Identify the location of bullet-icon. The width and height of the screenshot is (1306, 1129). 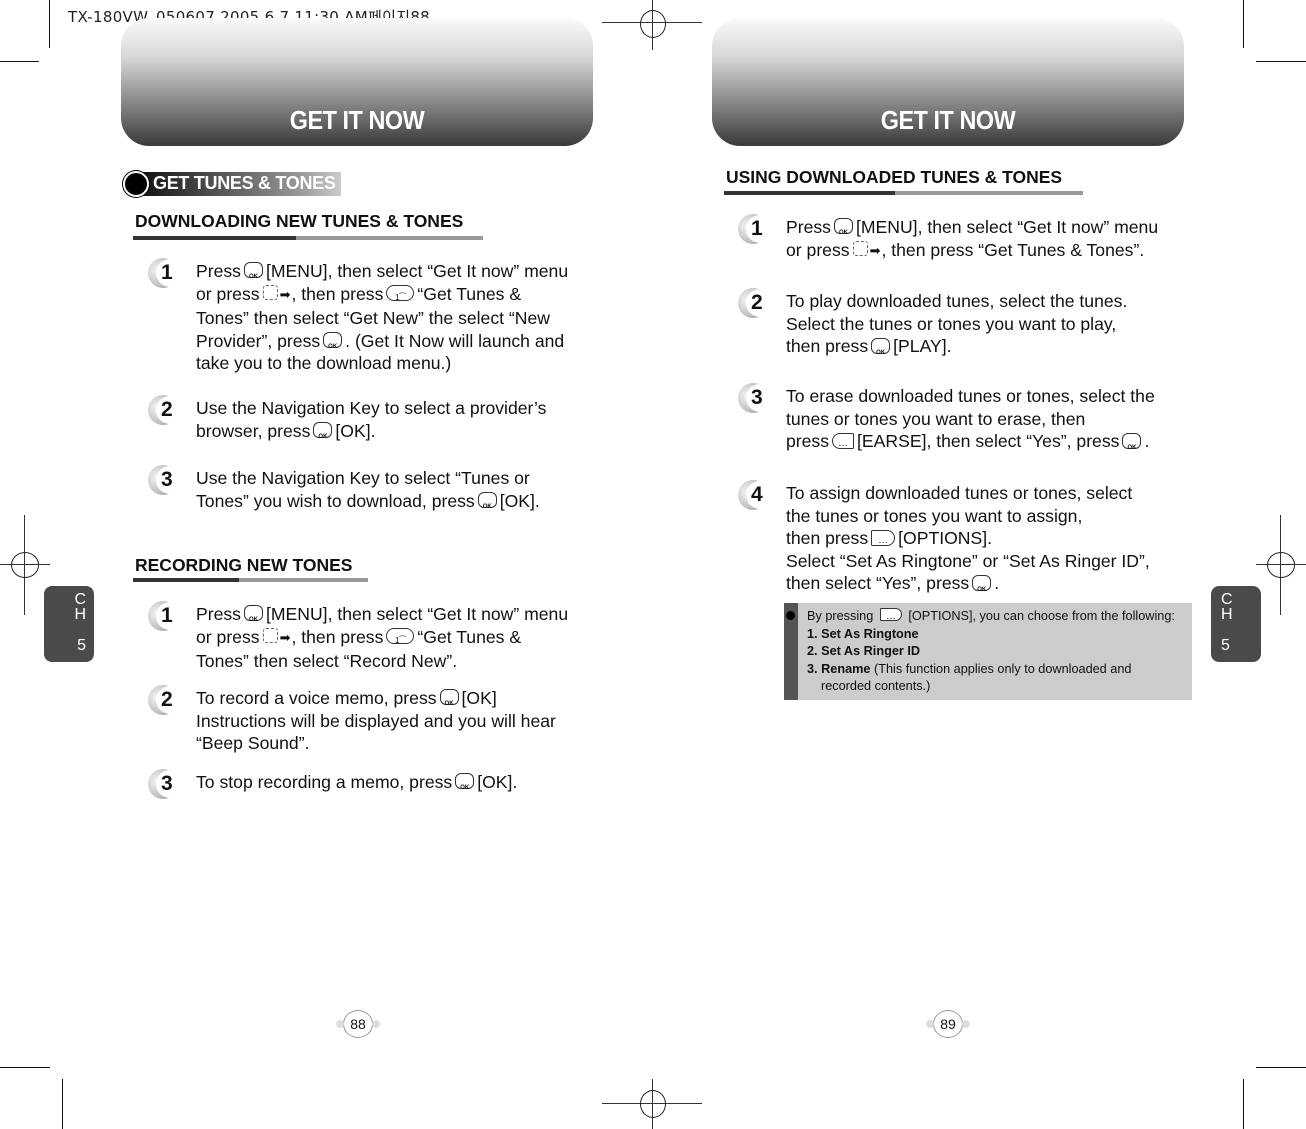
(790, 615).